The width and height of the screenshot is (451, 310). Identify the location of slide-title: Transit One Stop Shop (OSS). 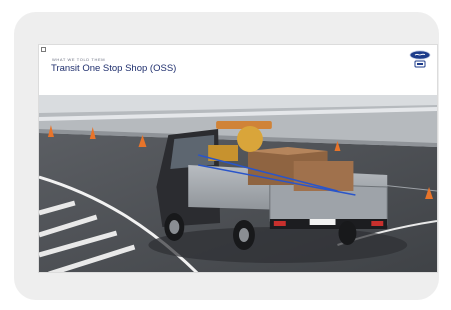
(114, 68).